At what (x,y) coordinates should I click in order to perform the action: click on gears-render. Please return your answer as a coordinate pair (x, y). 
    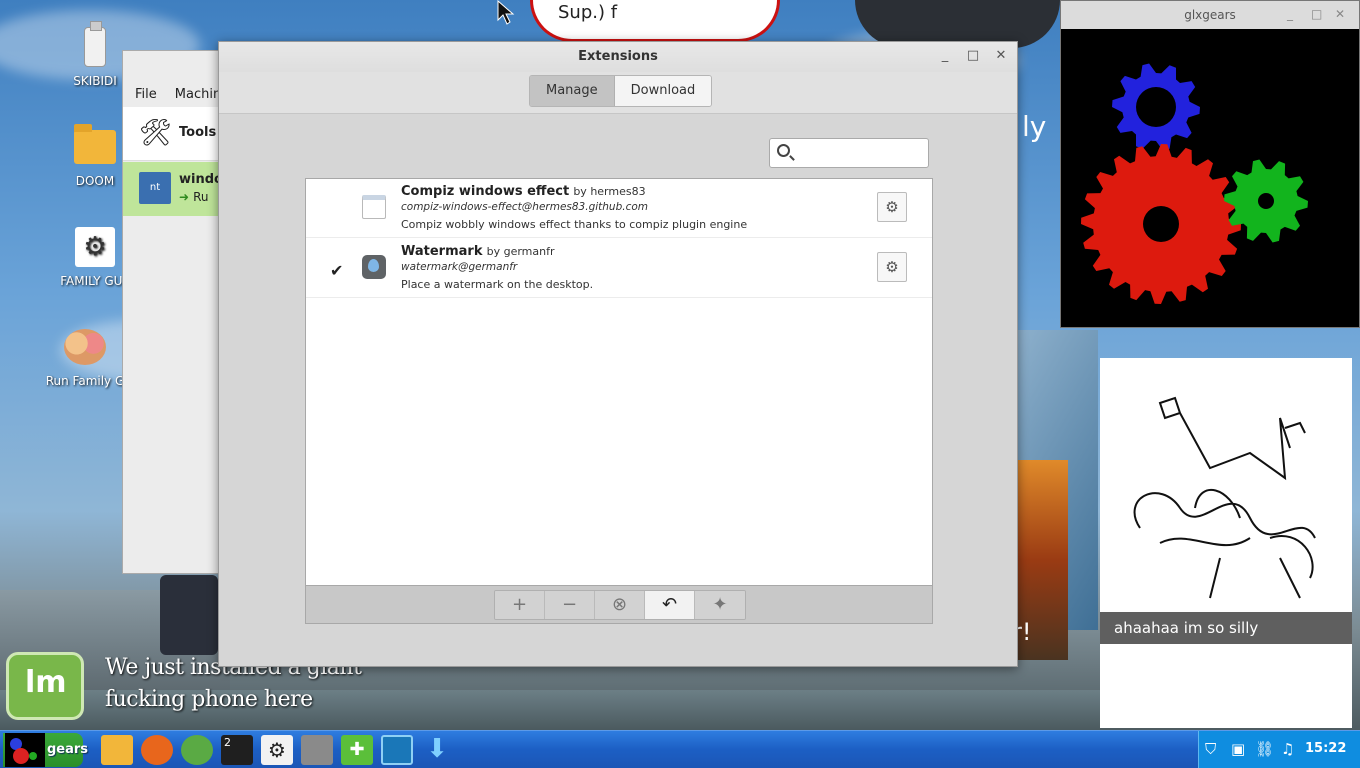
    Looking at the image, I should click on (1194, 183).